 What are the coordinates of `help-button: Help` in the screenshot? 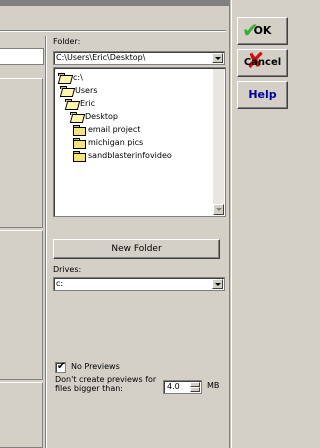 It's located at (262, 95).